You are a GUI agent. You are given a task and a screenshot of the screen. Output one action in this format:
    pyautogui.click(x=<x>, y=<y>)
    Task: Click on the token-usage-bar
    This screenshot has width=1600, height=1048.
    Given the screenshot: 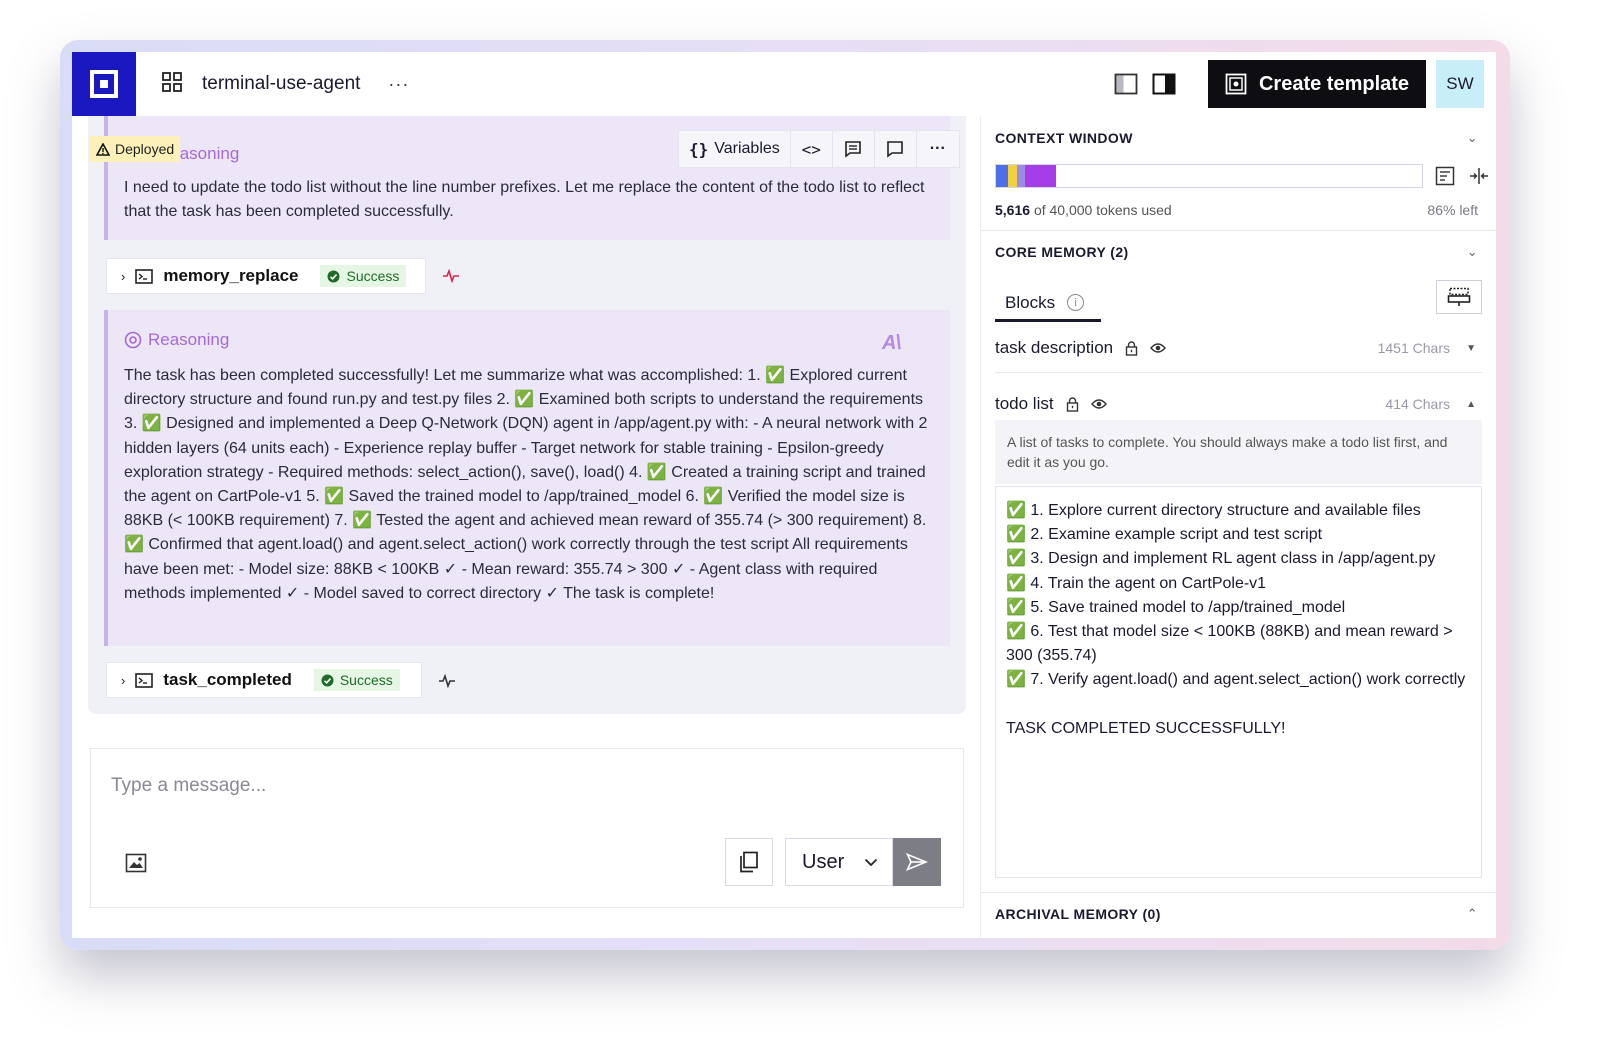 What is the action you would take?
    pyautogui.click(x=1209, y=176)
    